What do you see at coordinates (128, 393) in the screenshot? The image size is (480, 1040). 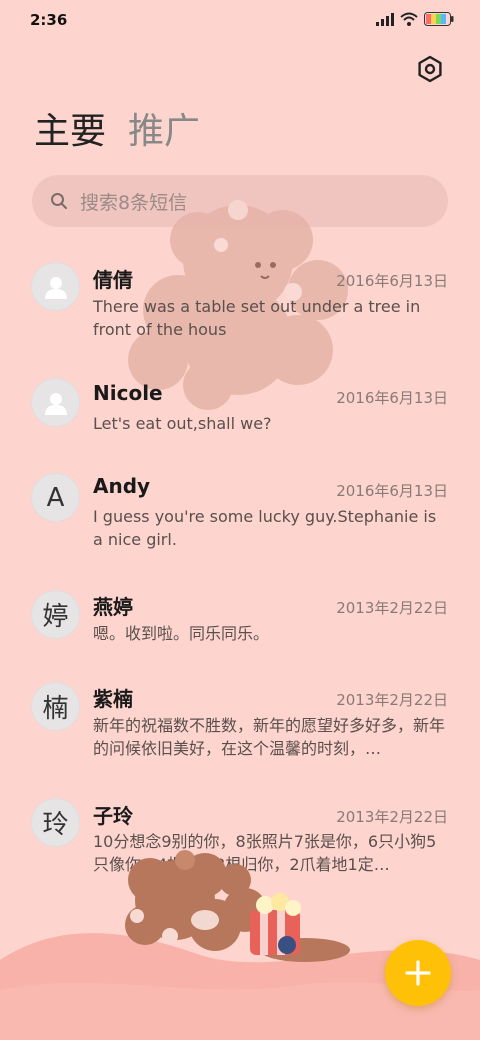 I see `contact-name: Nicole` at bounding box center [128, 393].